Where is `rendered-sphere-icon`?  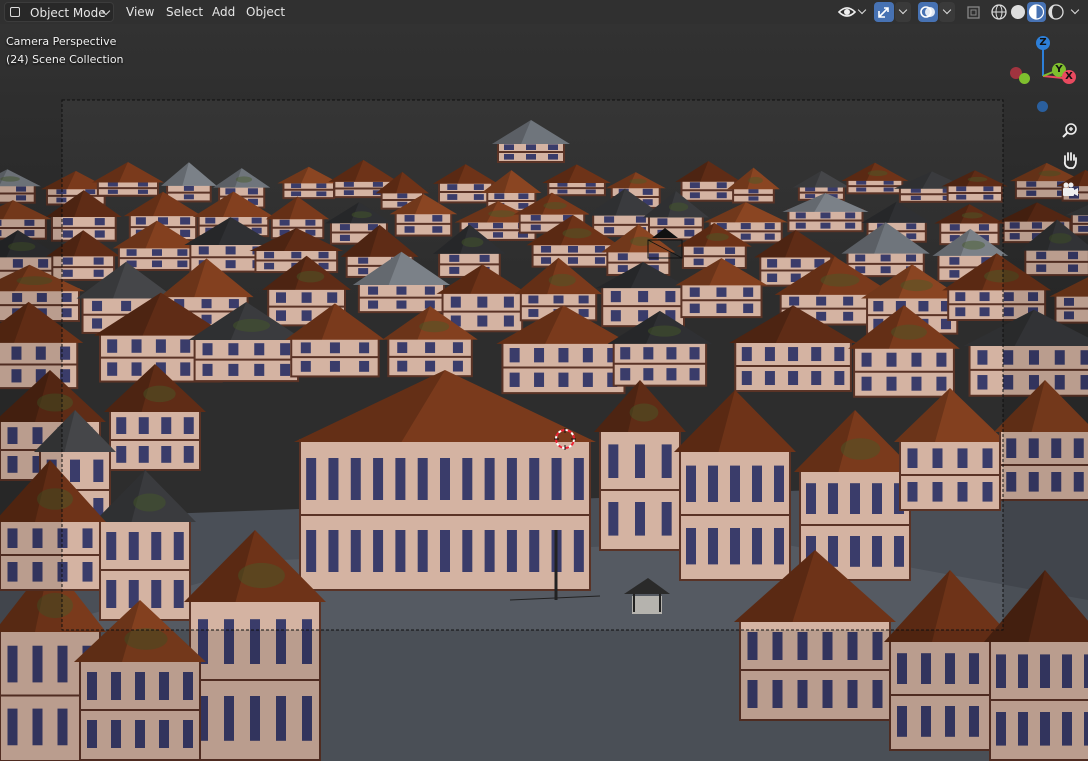 rendered-sphere-icon is located at coordinates (1056, 12).